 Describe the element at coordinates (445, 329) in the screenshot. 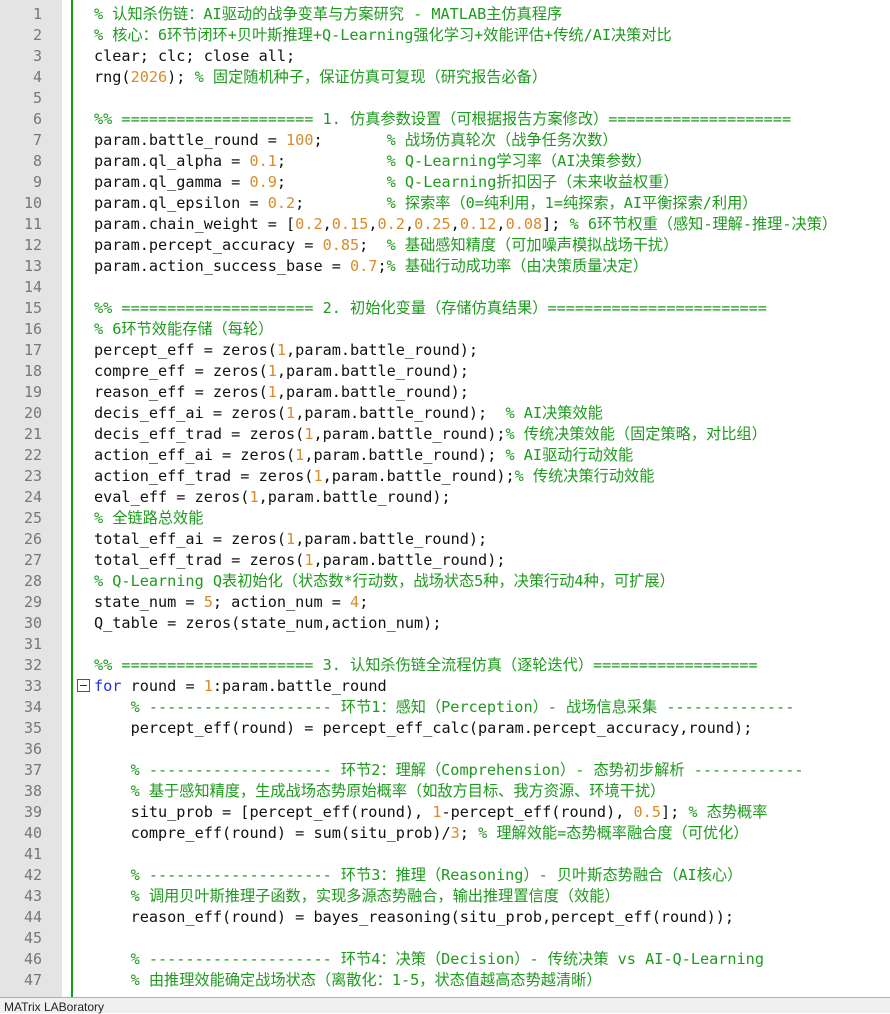

I see `code-line: 16 % 6环节效能存储（每轮）` at that location.